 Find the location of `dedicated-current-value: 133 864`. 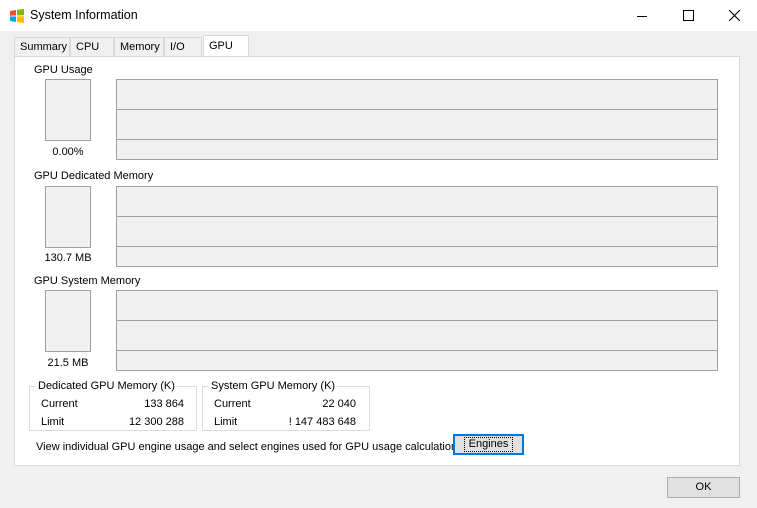

dedicated-current-value: 133 864 is located at coordinates (164, 404).